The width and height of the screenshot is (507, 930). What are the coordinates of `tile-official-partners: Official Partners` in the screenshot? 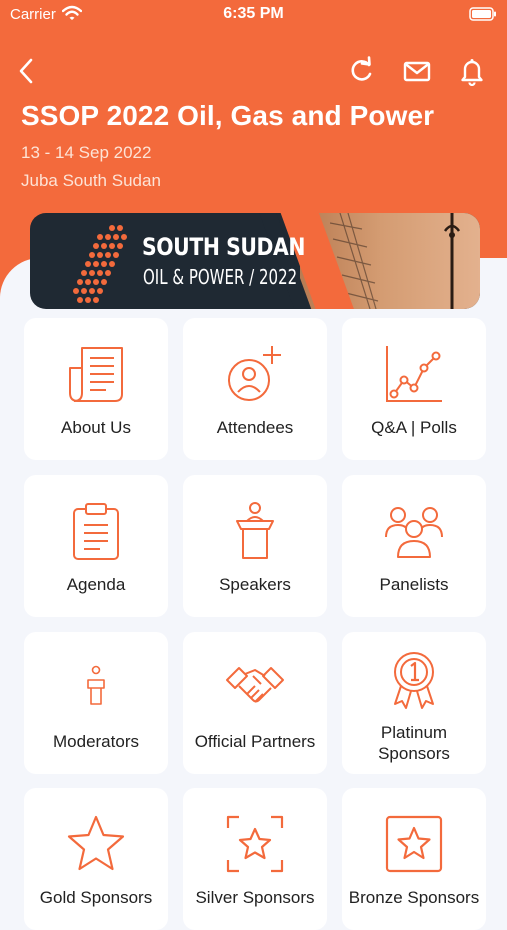 It's located at (255, 703).